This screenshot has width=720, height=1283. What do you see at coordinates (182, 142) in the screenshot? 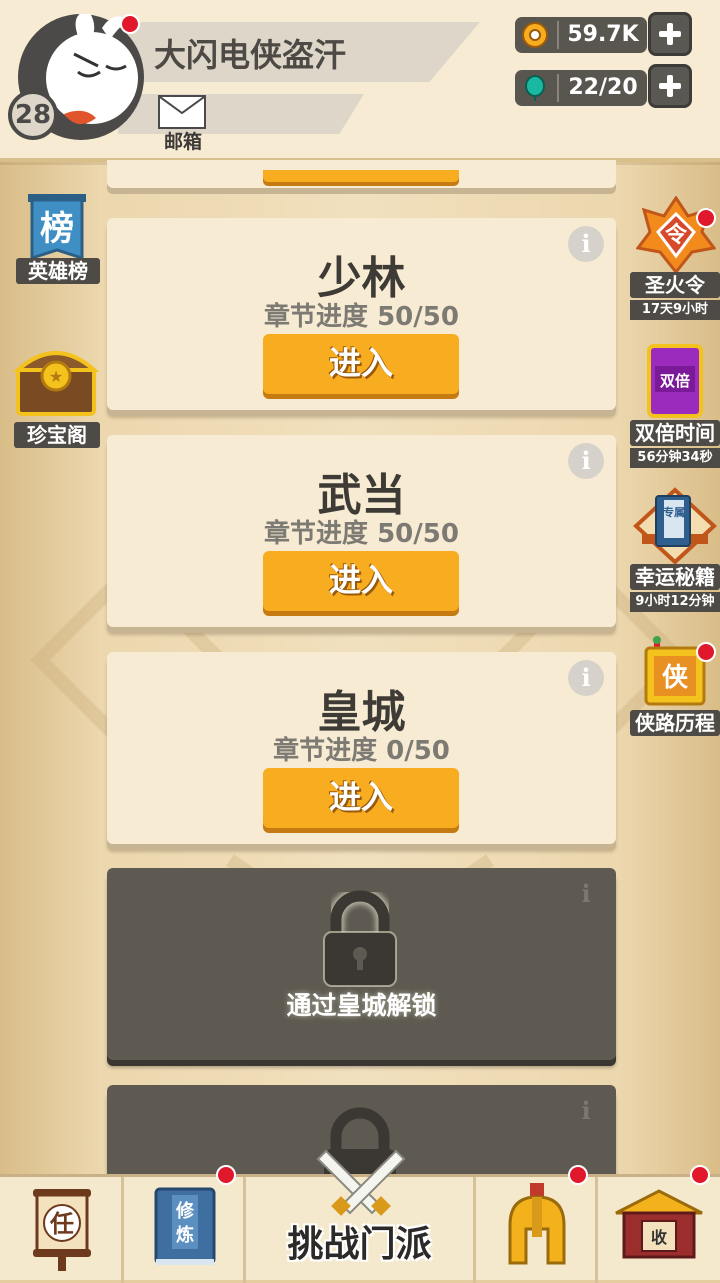
I see `mailbox-label: 邮箱` at bounding box center [182, 142].